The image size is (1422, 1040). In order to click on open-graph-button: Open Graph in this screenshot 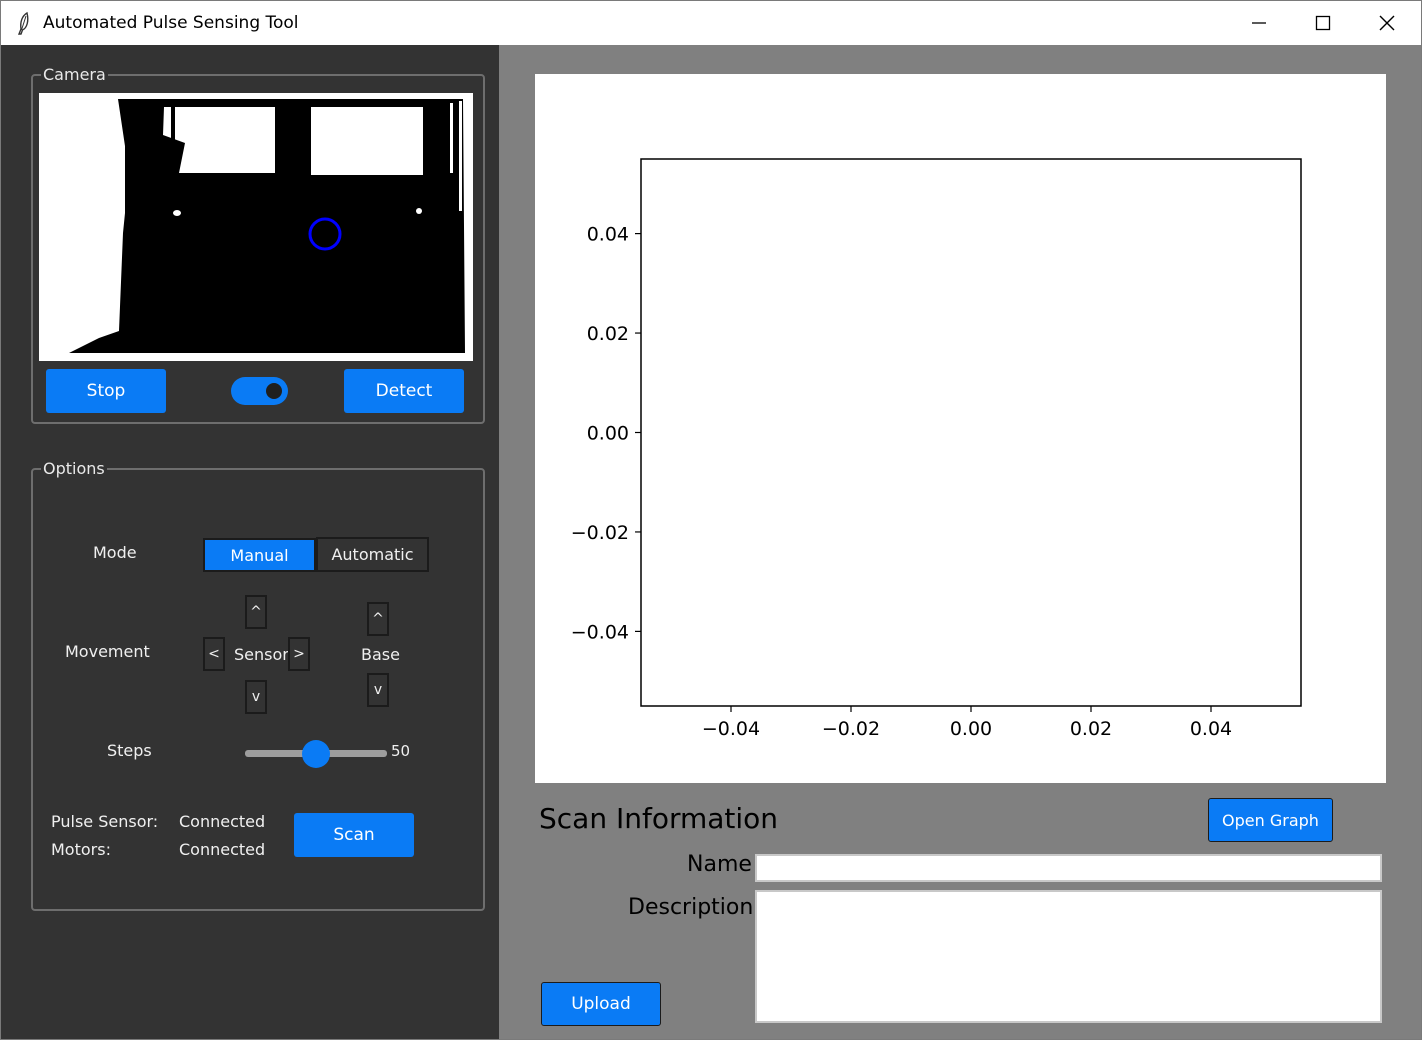, I will do `click(1270, 820)`.